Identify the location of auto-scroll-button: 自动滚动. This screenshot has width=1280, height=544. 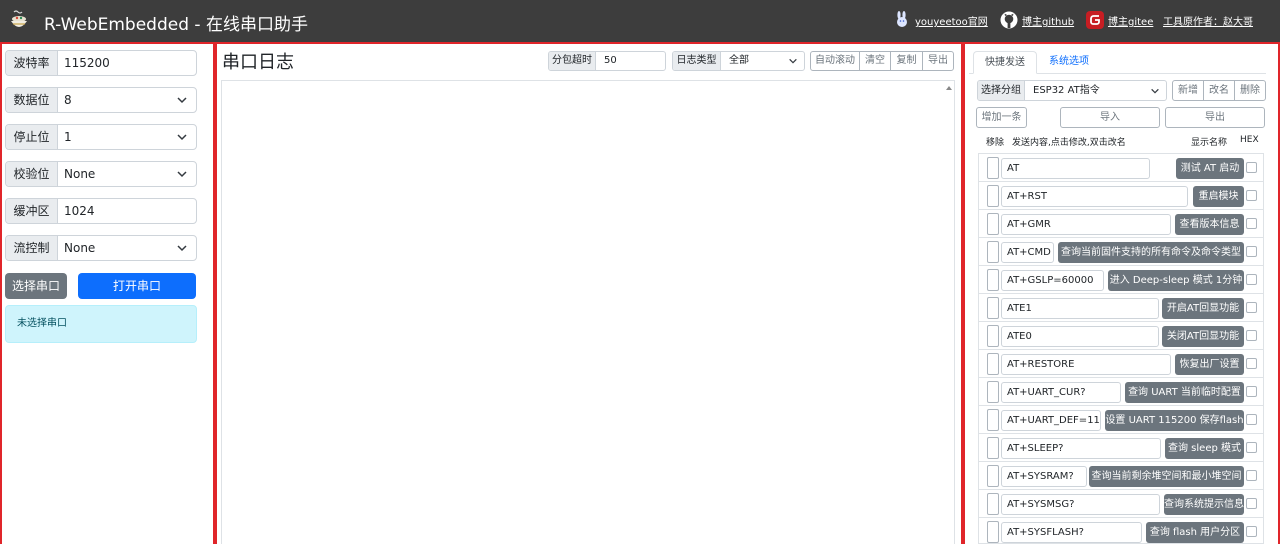
(835, 61).